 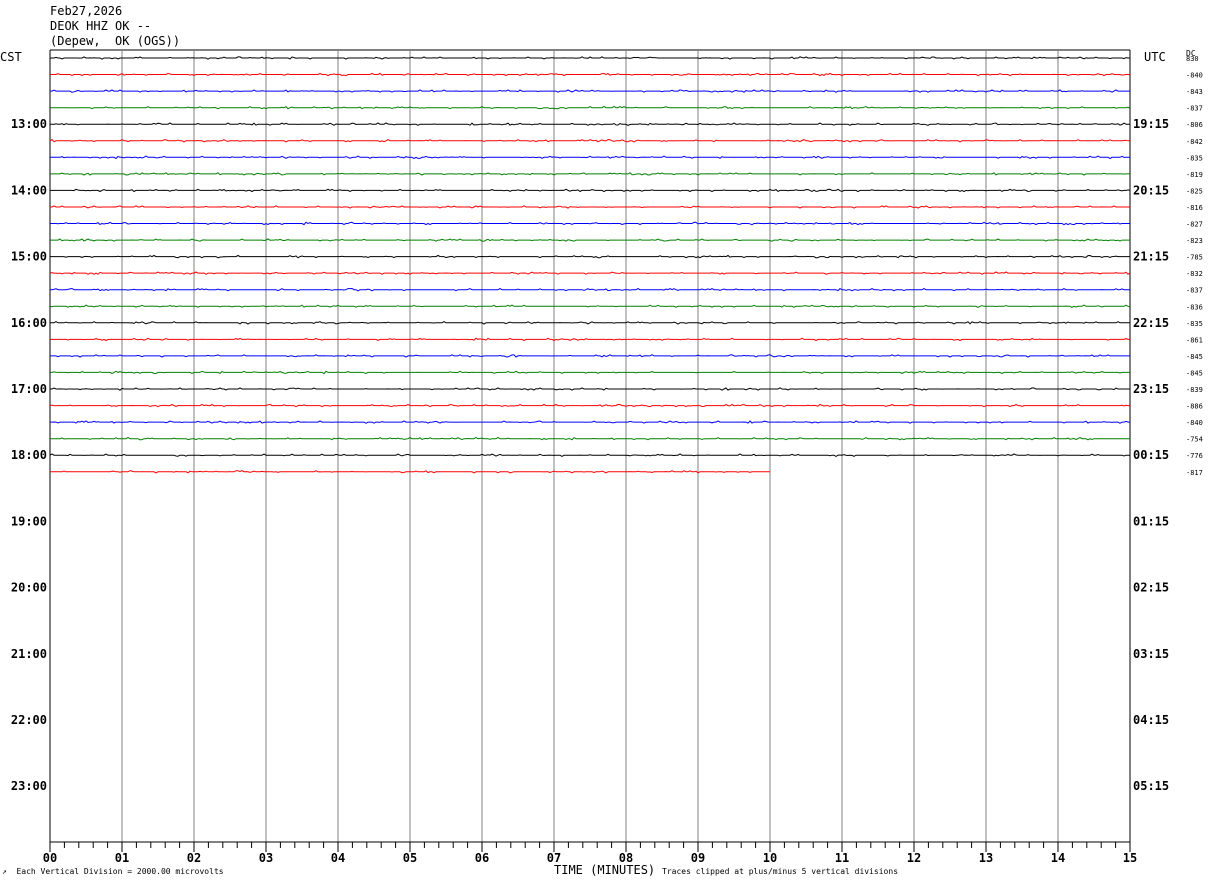 What do you see at coordinates (29, 720) in the screenshot?
I see `hour-label-cst: 22:00` at bounding box center [29, 720].